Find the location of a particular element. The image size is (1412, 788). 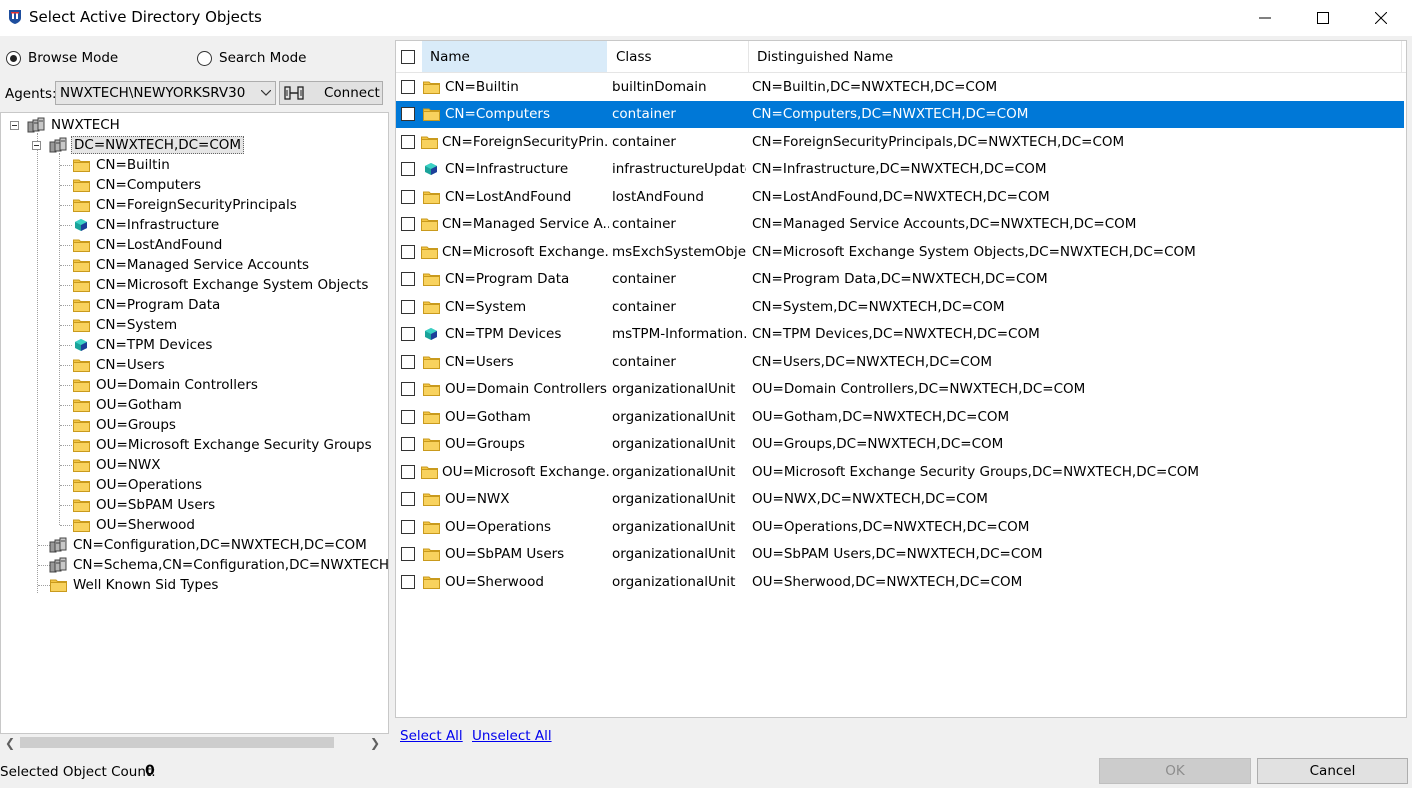

tree-node-child: OU=Microsoft Exchange Security Groups is located at coordinates (223, 445).